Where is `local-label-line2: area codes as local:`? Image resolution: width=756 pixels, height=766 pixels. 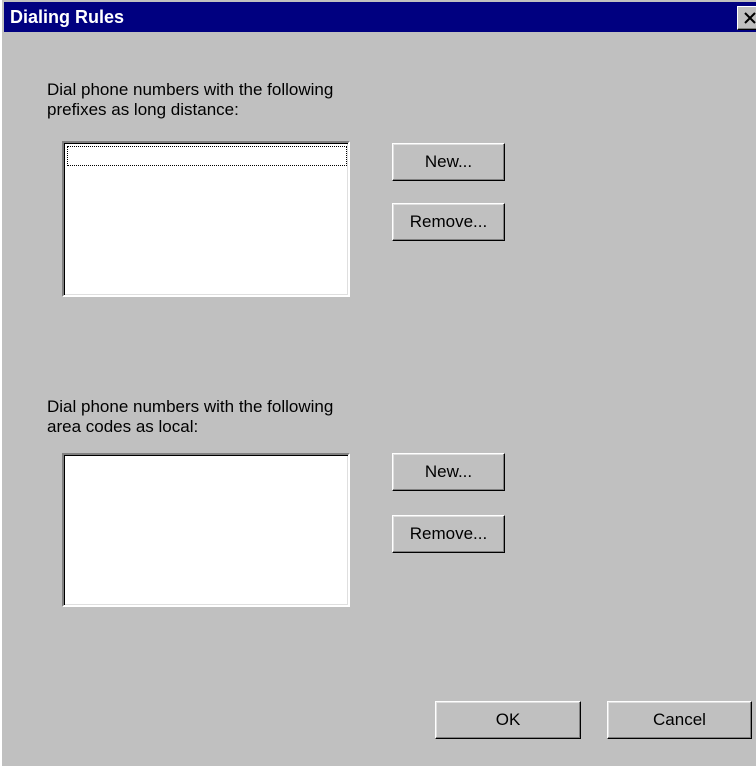 local-label-line2: area codes as local: is located at coordinates (123, 426).